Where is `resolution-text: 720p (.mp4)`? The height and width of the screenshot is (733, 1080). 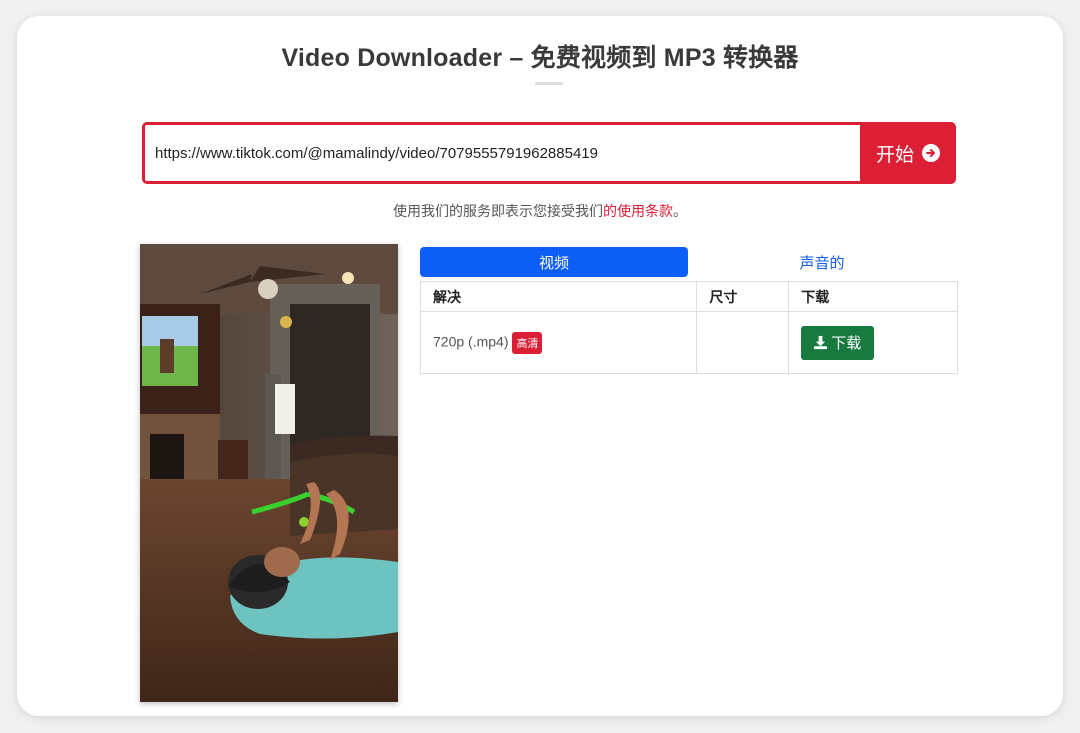 resolution-text: 720p (.mp4) is located at coordinates (471, 341).